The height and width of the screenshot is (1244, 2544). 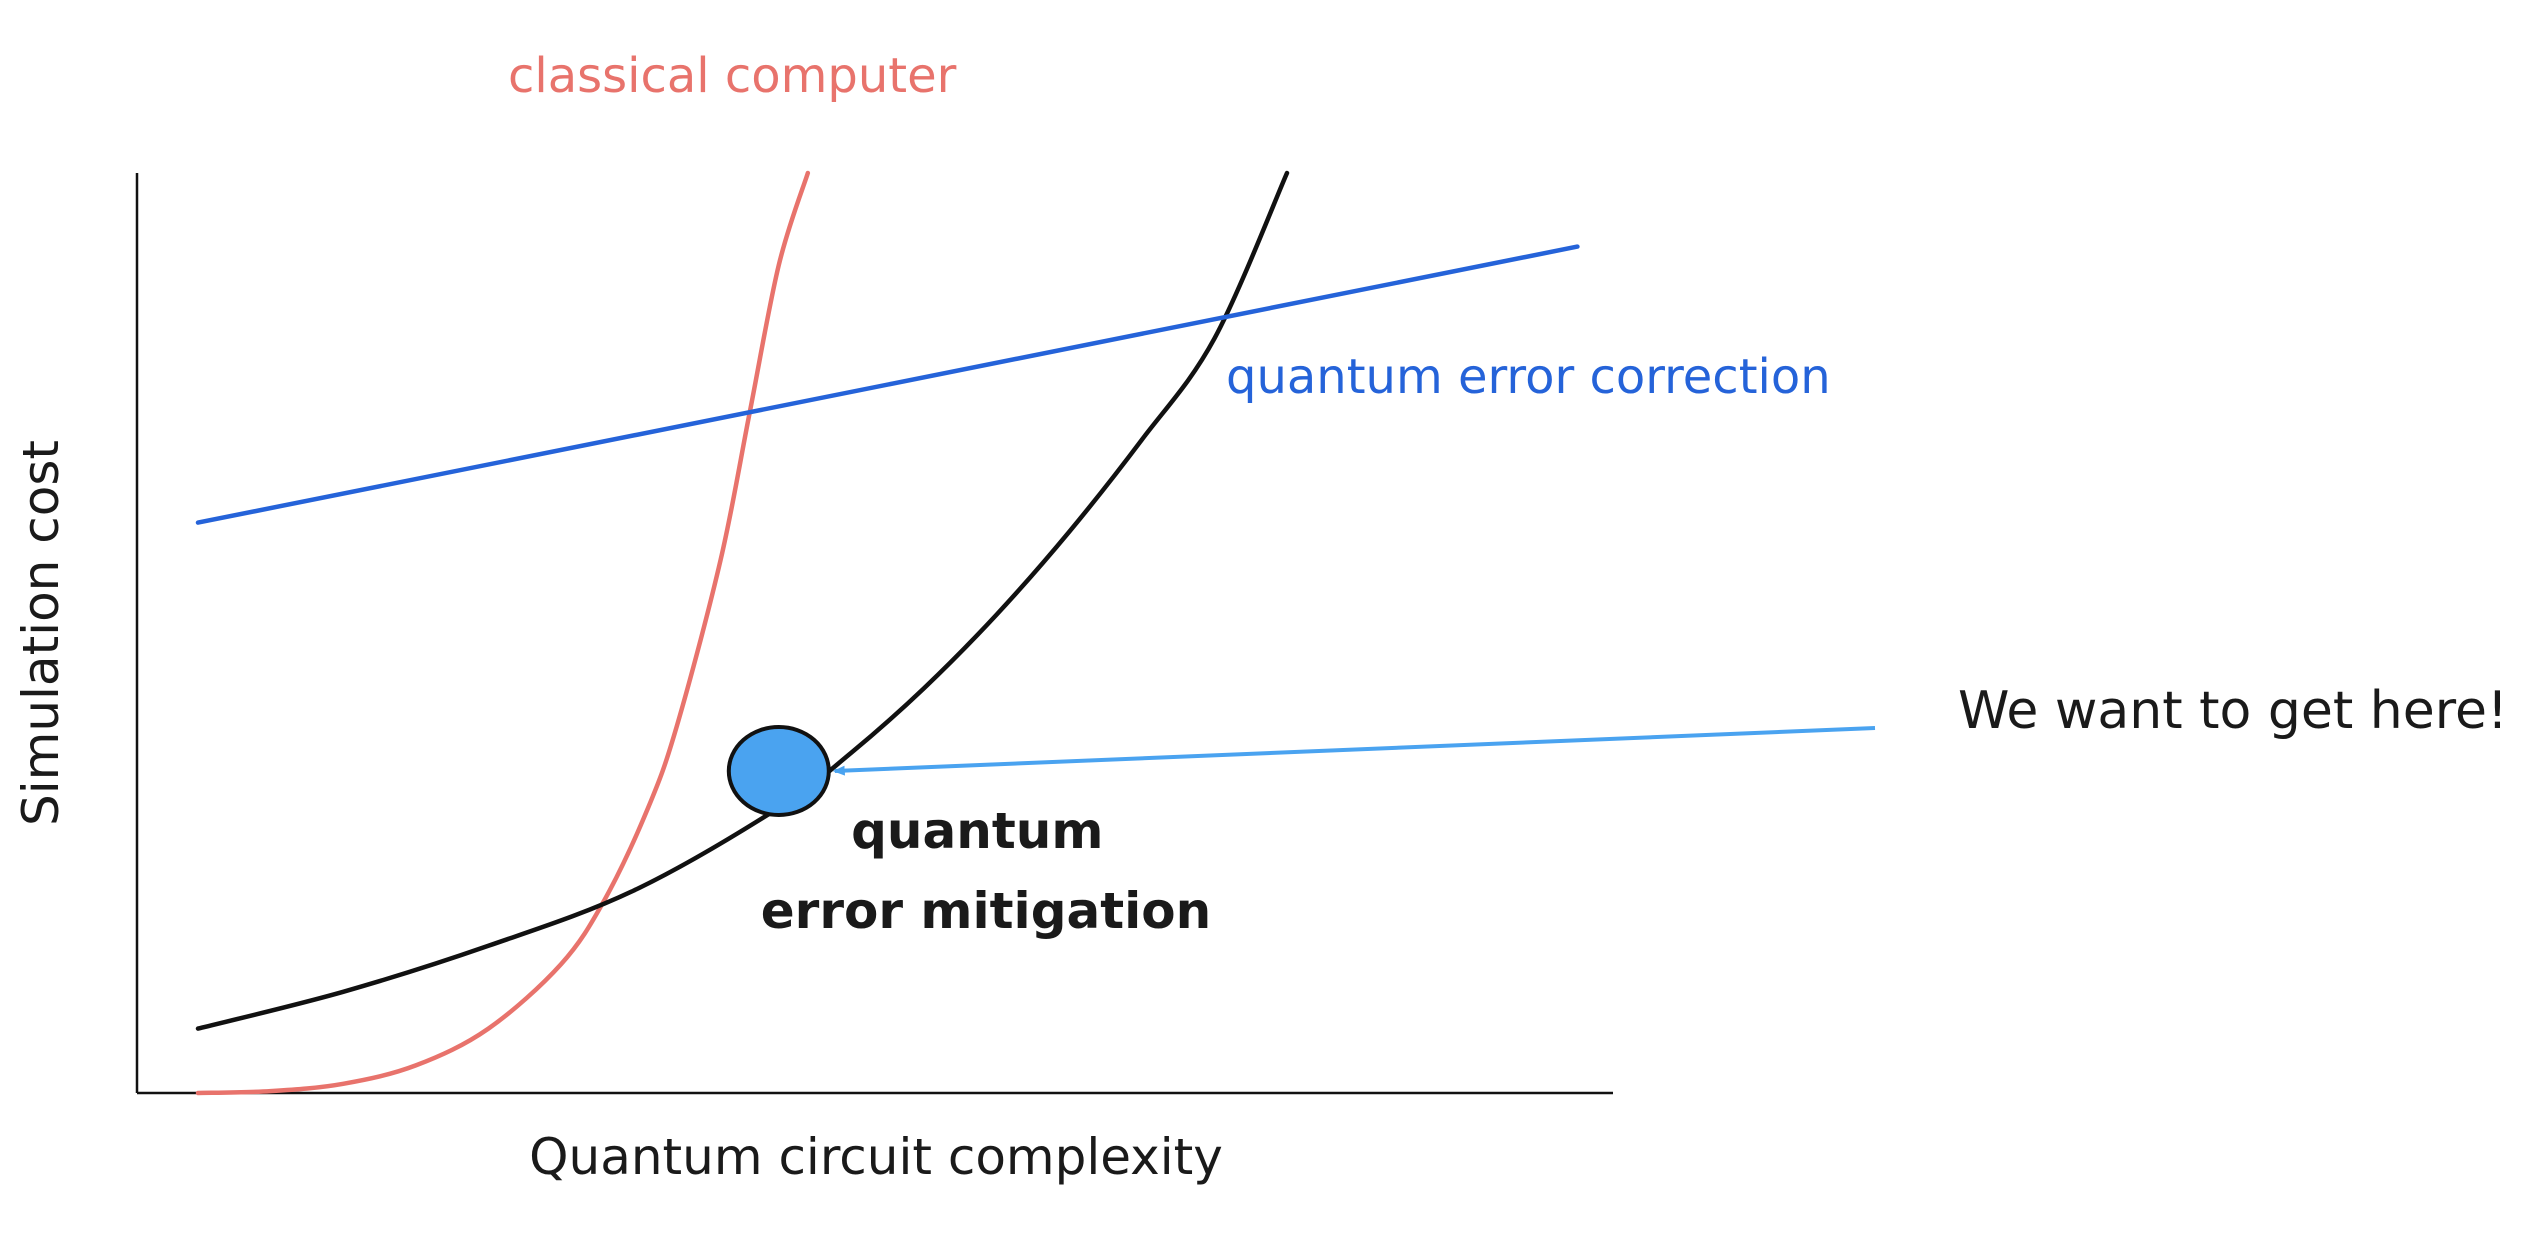 I want to click on x-axis-label: Quantum circuit complexity, so click(x=876, y=1157).